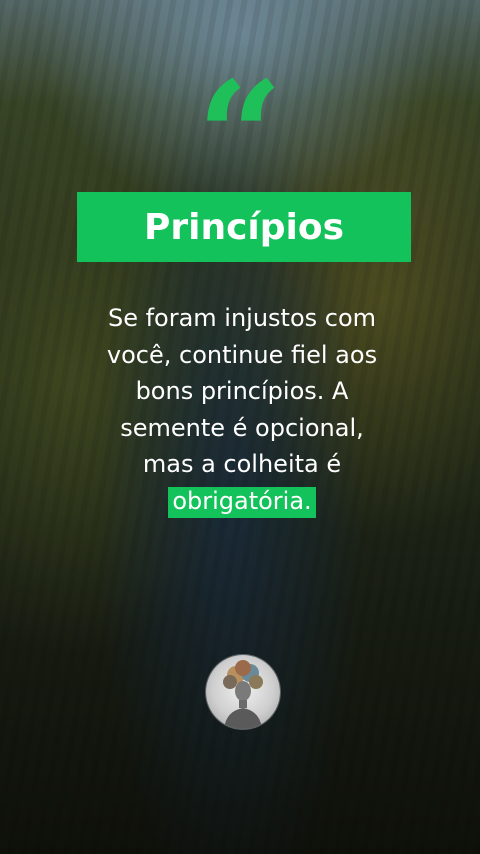  Describe the element at coordinates (242, 464) in the screenshot. I see `quote-line: mas a colheita é` at that location.